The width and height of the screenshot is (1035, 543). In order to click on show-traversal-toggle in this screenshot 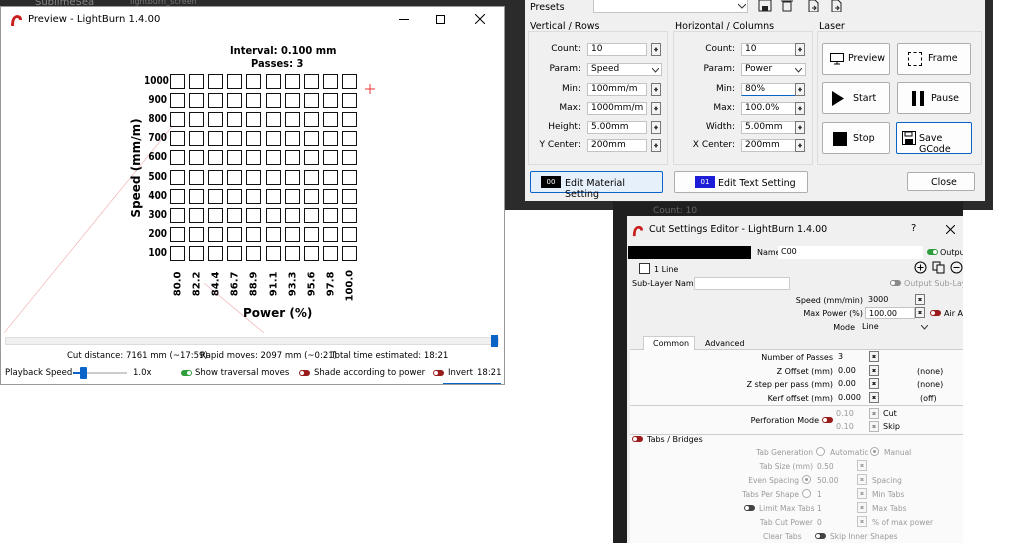, I will do `click(186, 373)`.